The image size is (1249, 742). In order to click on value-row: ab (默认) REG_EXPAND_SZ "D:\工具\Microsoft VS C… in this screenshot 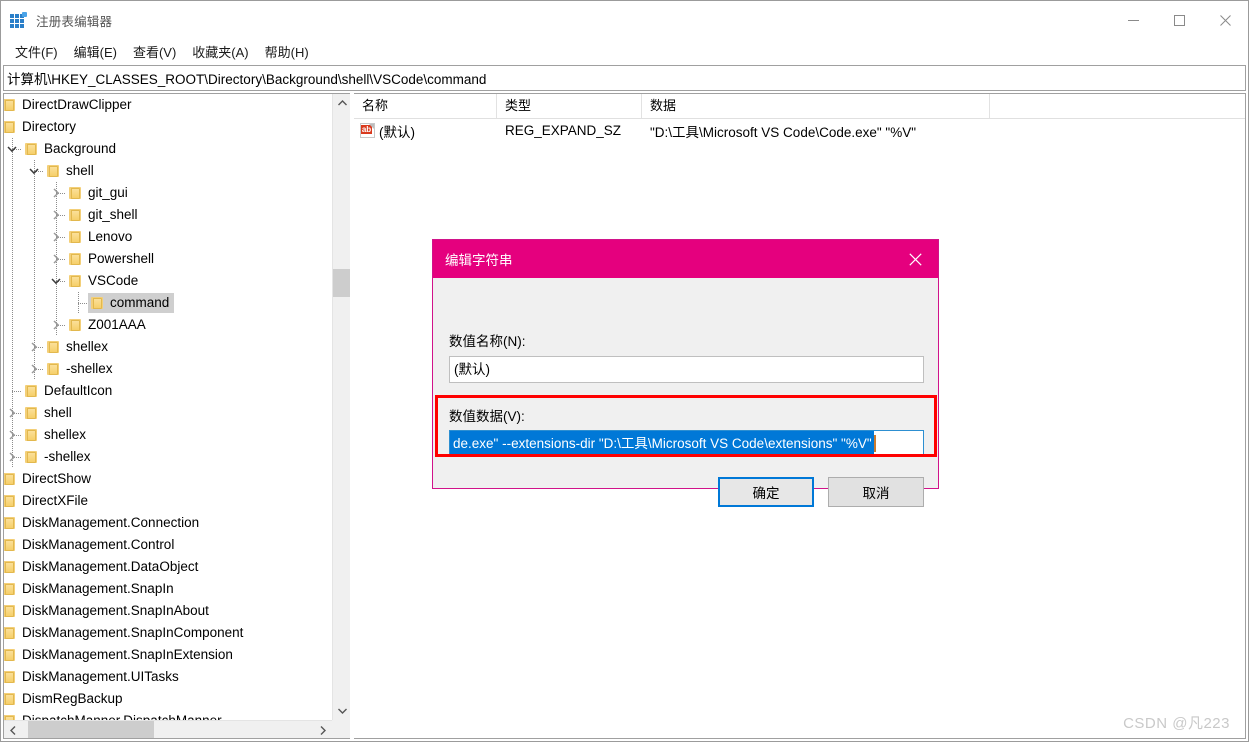, I will do `click(799, 130)`.